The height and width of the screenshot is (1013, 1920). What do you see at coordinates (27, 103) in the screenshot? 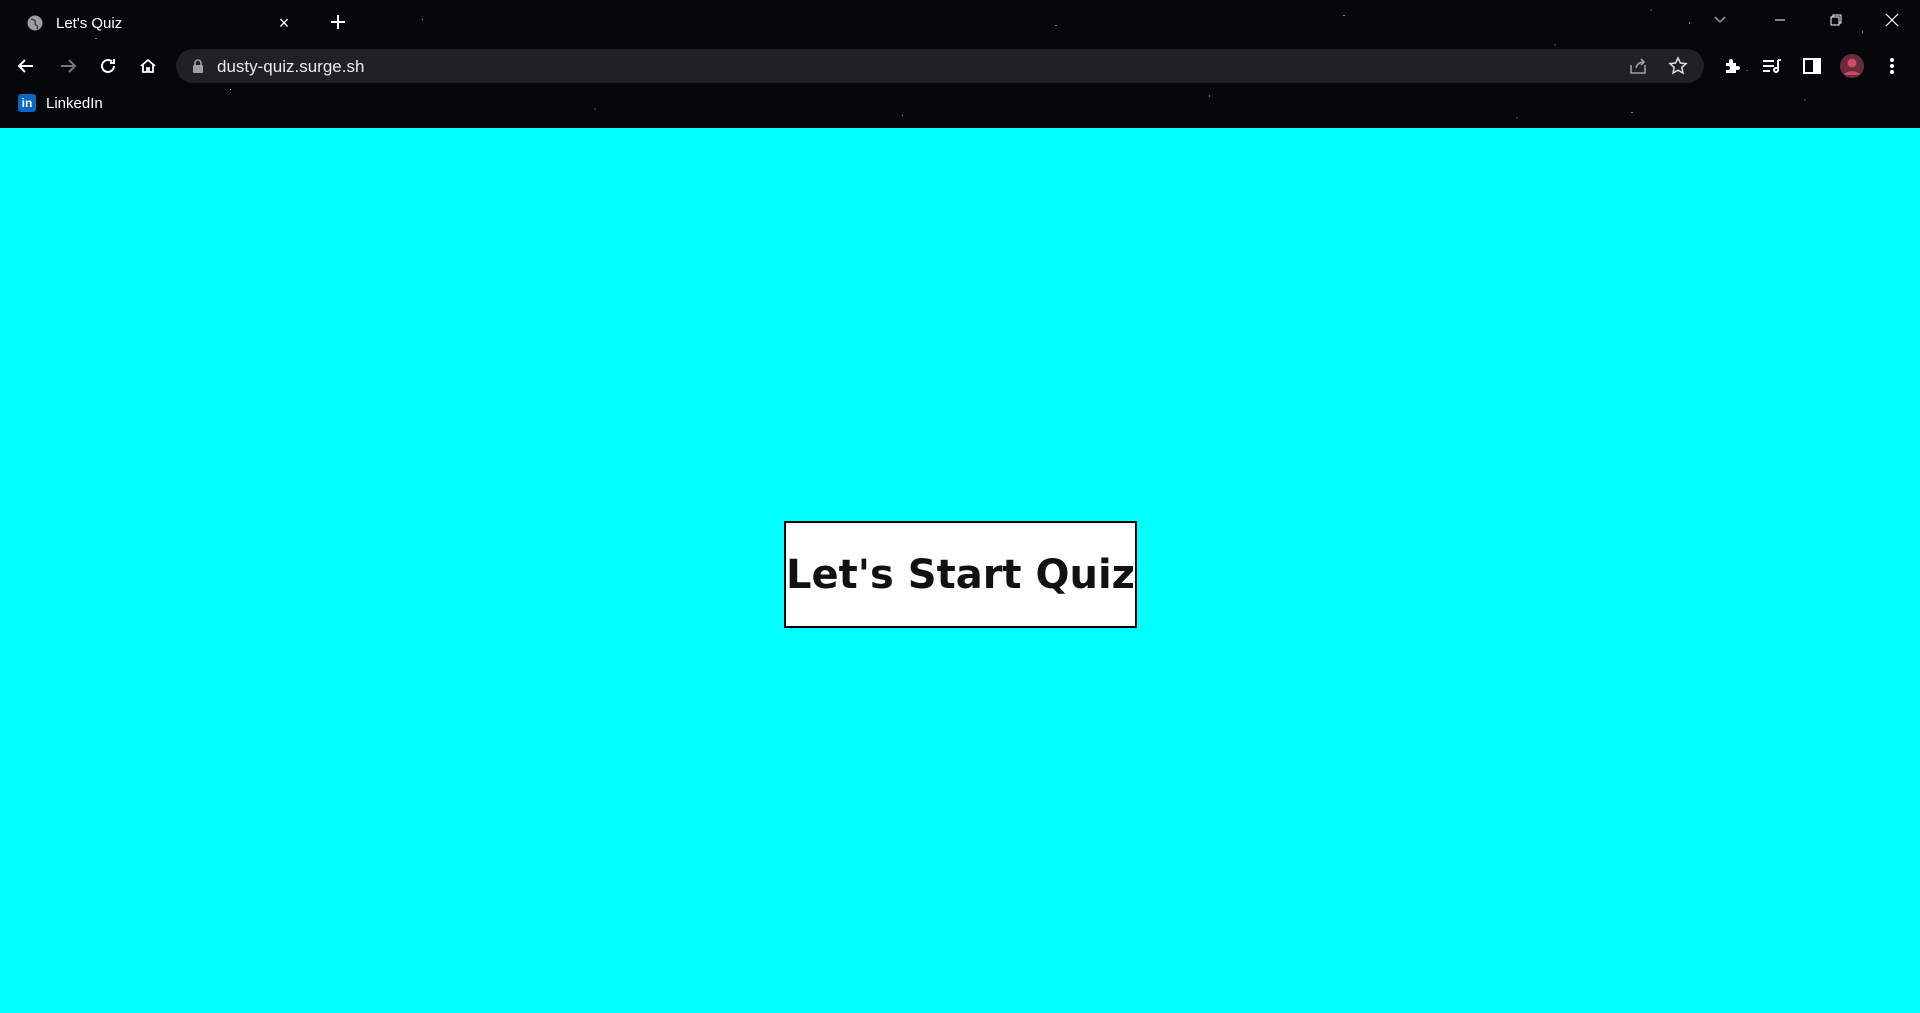
I see `linkedin-icon: in` at bounding box center [27, 103].